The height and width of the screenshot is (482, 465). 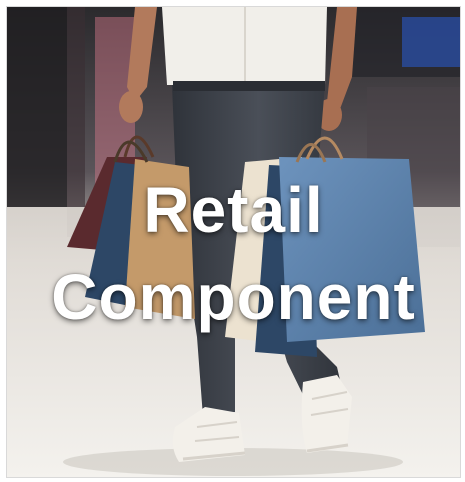 What do you see at coordinates (233, 297) in the screenshot?
I see `title-line-component: Component` at bounding box center [233, 297].